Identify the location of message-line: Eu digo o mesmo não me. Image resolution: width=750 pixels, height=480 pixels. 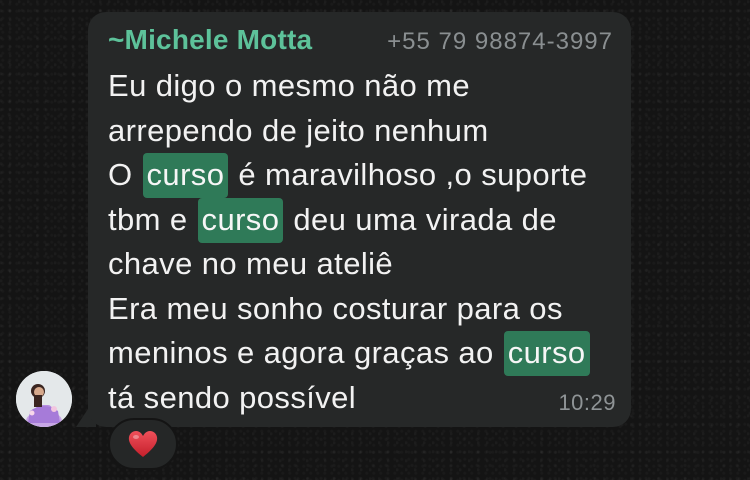
(365, 86).